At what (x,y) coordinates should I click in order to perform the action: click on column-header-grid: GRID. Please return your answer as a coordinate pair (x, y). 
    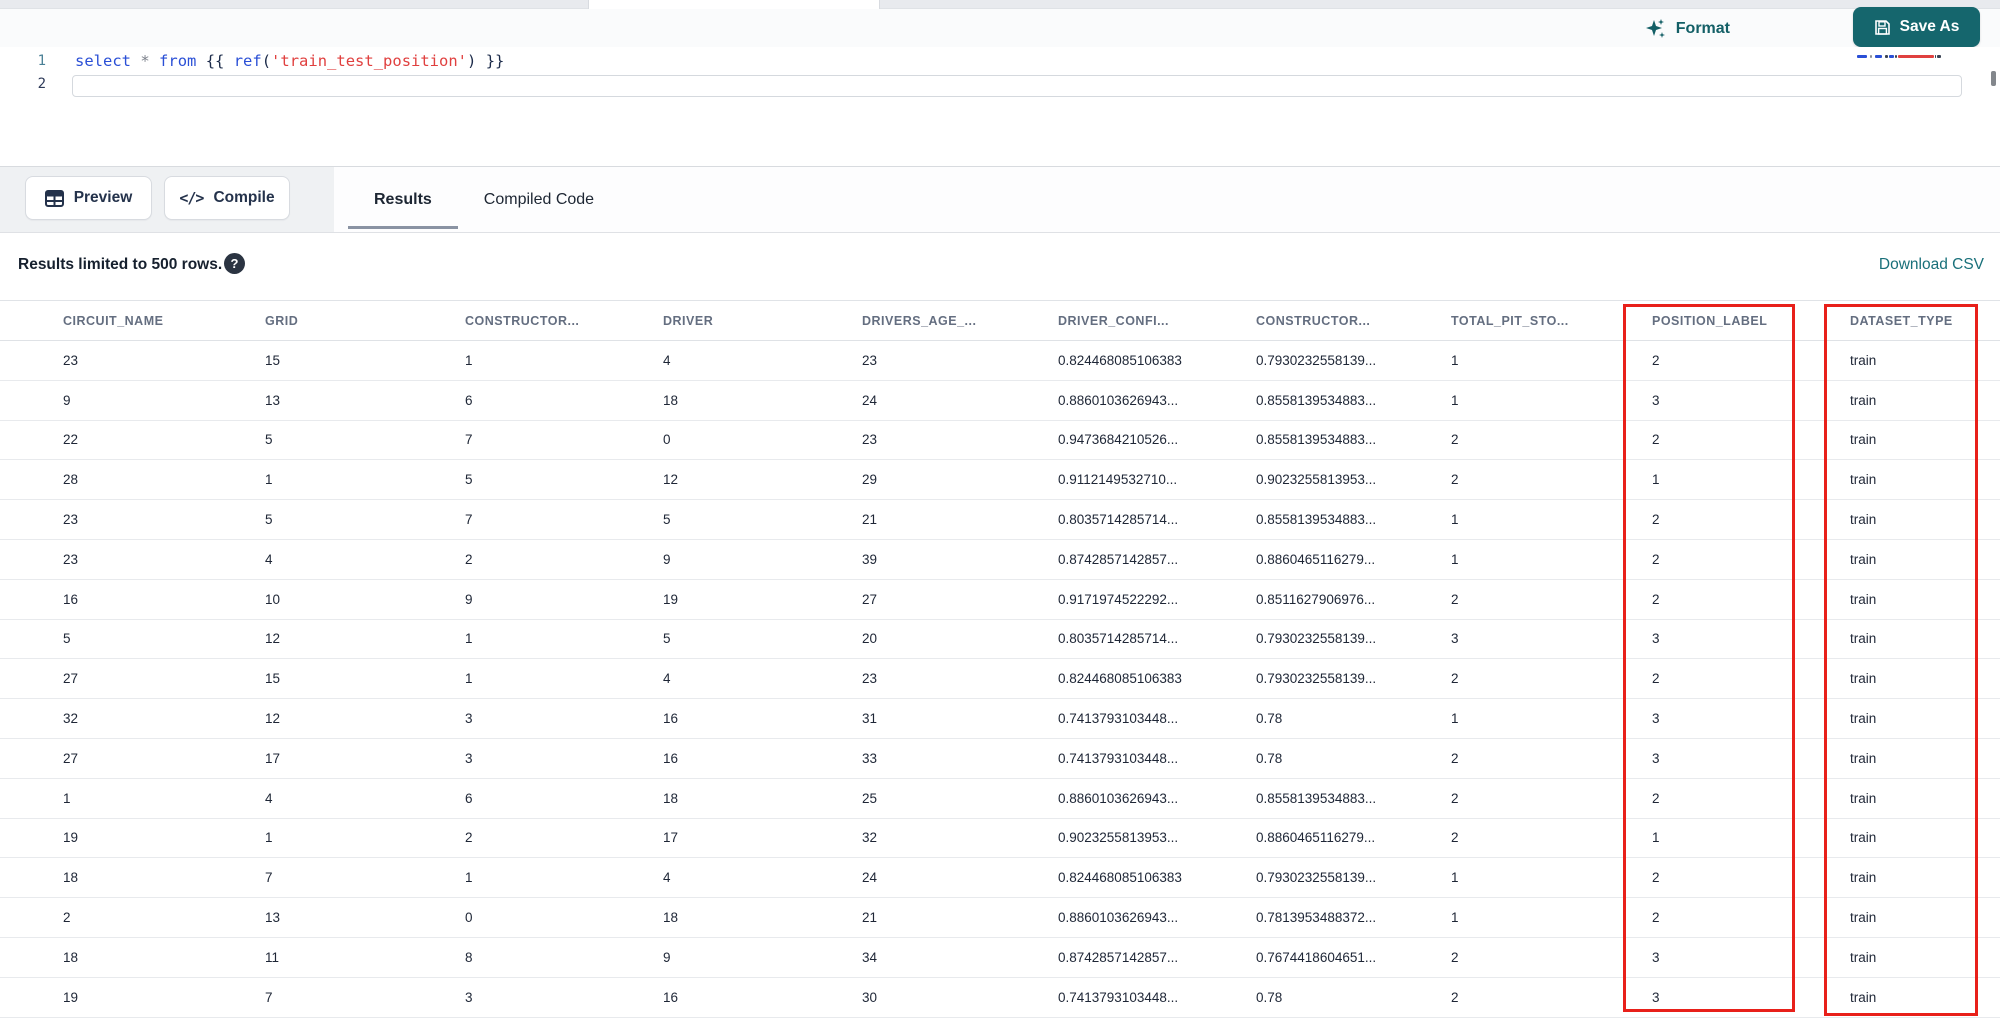
    Looking at the image, I should click on (282, 320).